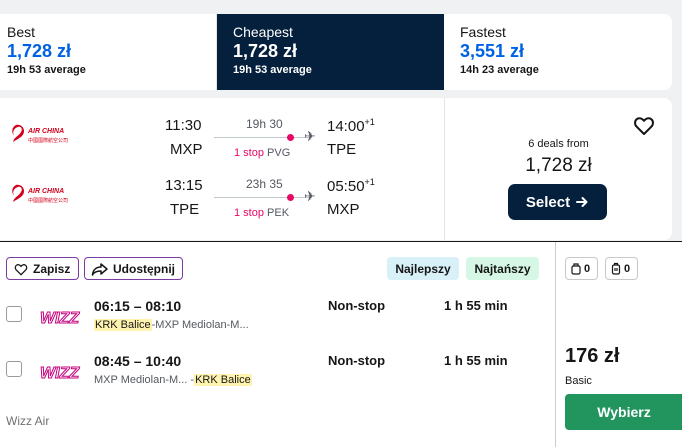  What do you see at coordinates (558, 52) in the screenshot?
I see `tab-fastest: Fastest 3,551 zł 14h 23 average` at bounding box center [558, 52].